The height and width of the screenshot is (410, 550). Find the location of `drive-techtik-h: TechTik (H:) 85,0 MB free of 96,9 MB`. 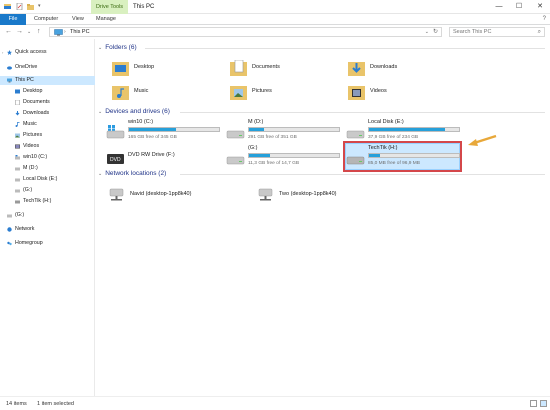

drive-techtik-h: TechTik (H:) 85,0 MB free of 96,9 MB is located at coordinates (406, 158).